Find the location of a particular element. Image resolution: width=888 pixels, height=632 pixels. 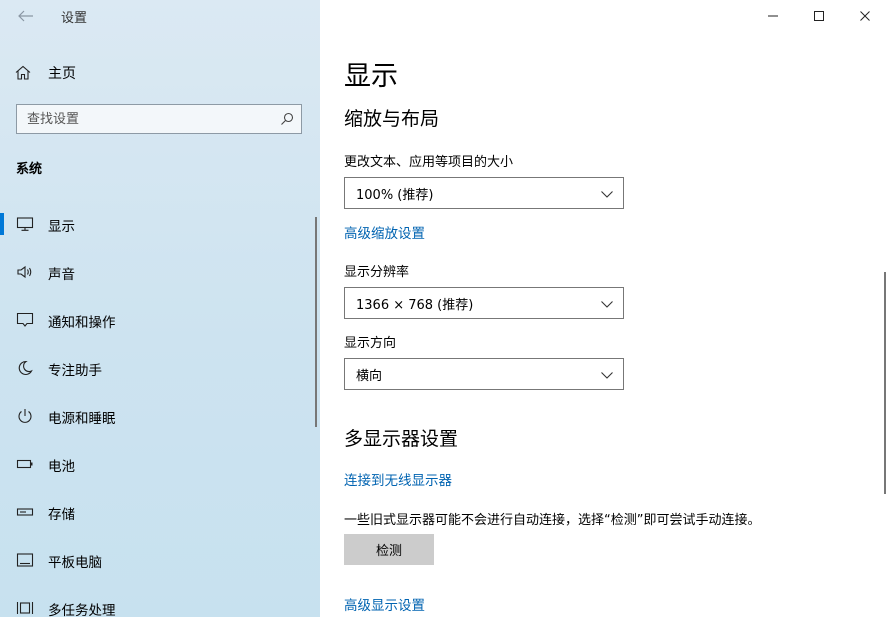

detect-button: 检测 is located at coordinates (389, 549).